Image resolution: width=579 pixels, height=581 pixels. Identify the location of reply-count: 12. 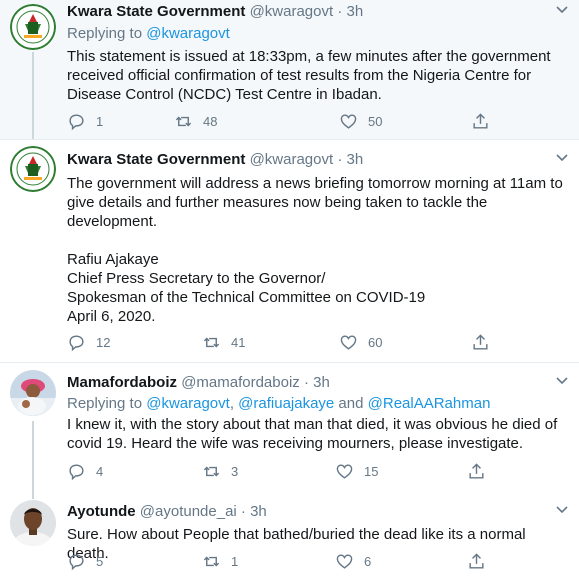
(103, 342).